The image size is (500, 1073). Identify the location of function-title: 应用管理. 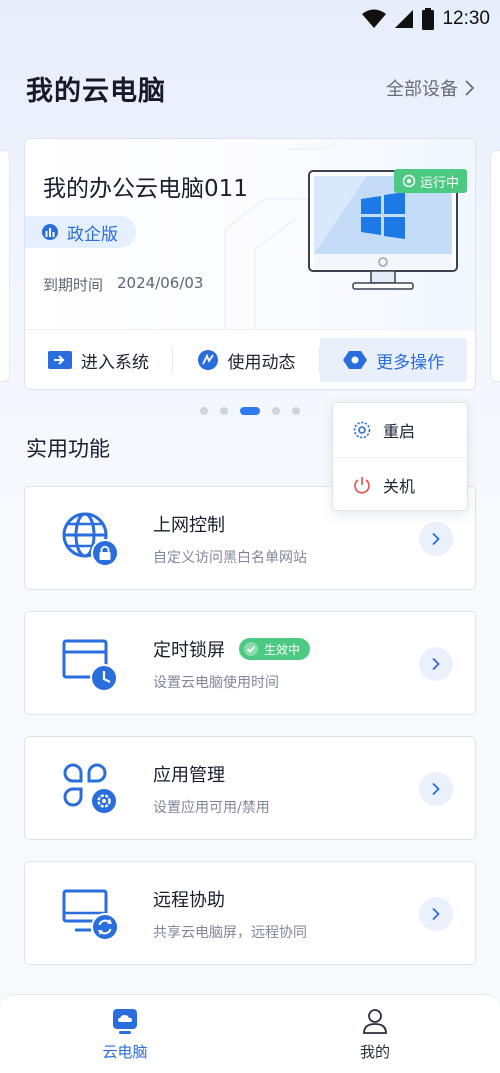
(189, 775).